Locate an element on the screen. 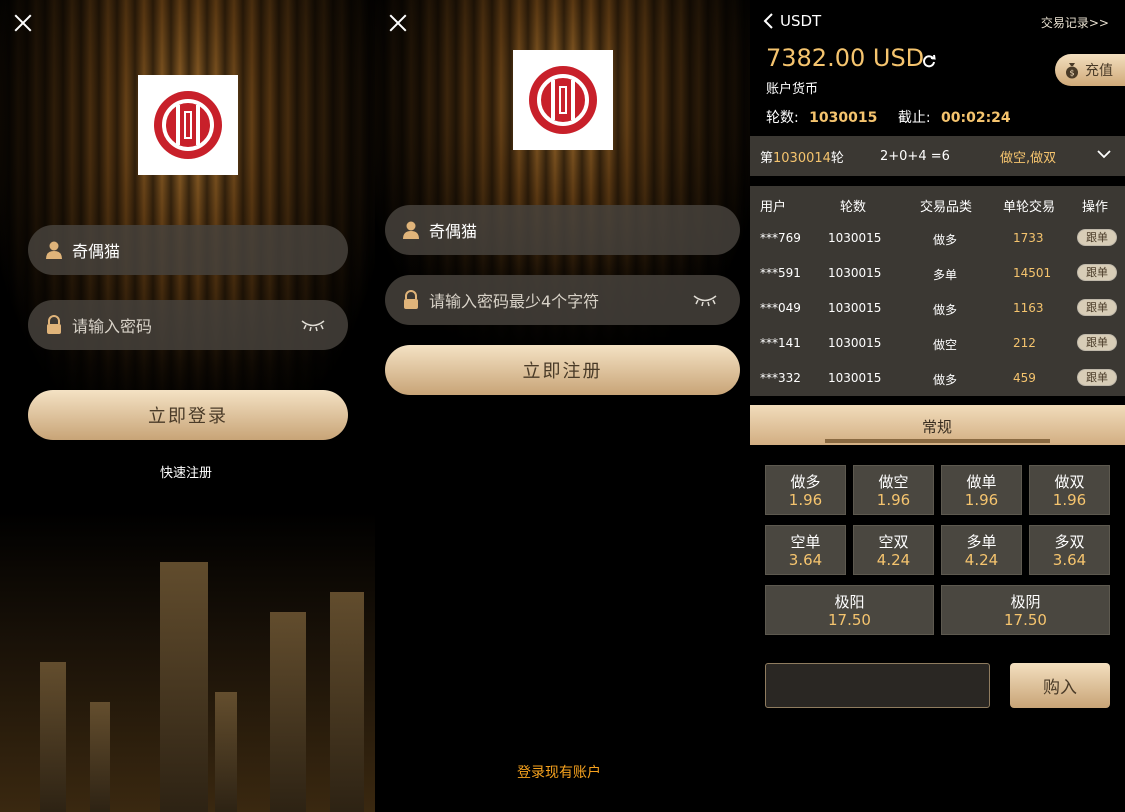 The height and width of the screenshot is (812, 1125). bet-option-name: 空双 is located at coordinates (893, 542).